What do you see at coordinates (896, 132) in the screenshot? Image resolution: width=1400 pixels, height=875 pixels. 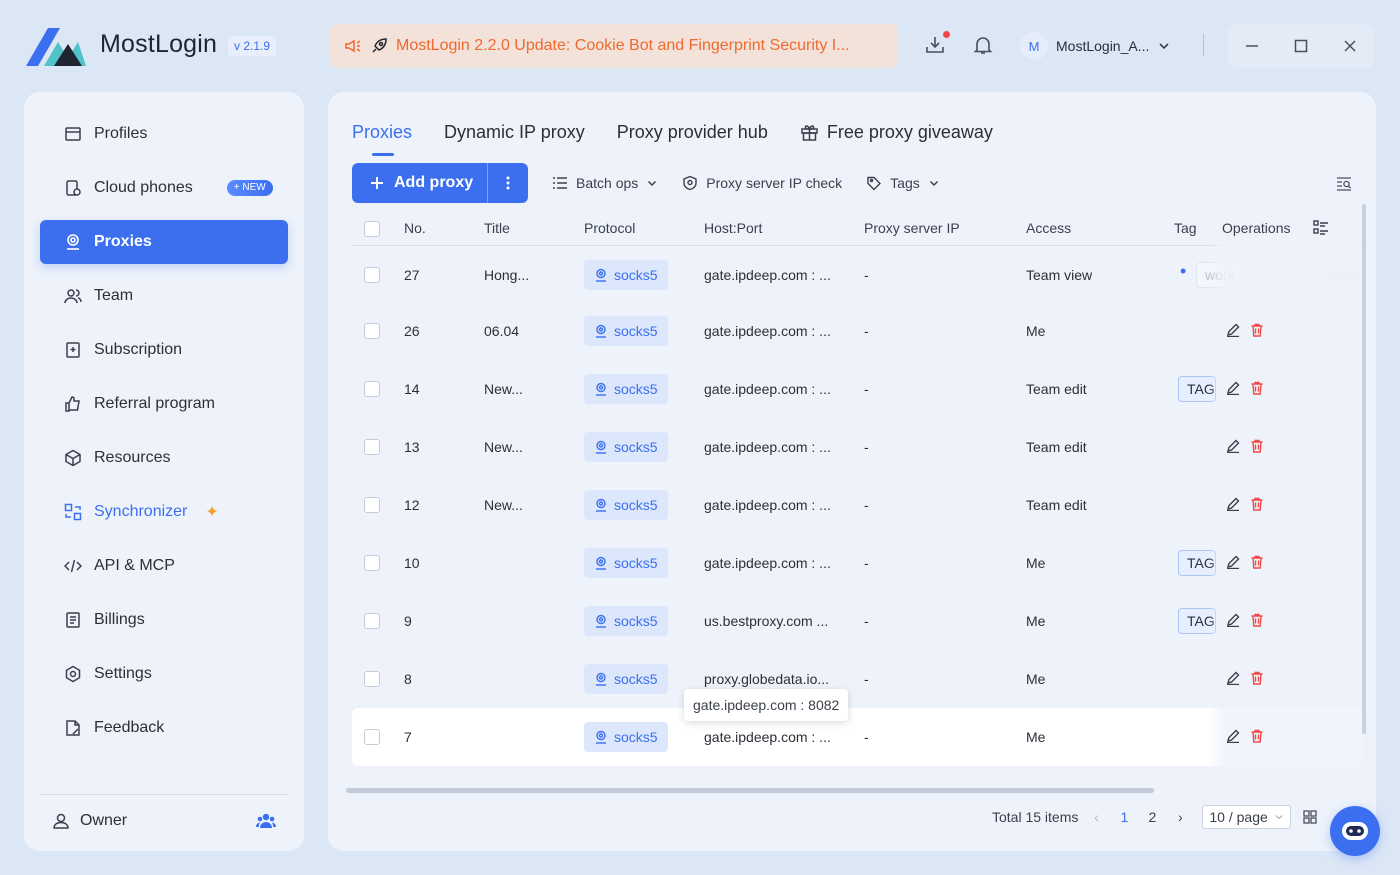 I see `tab-free-proxy: Free proxy giveaway` at bounding box center [896, 132].